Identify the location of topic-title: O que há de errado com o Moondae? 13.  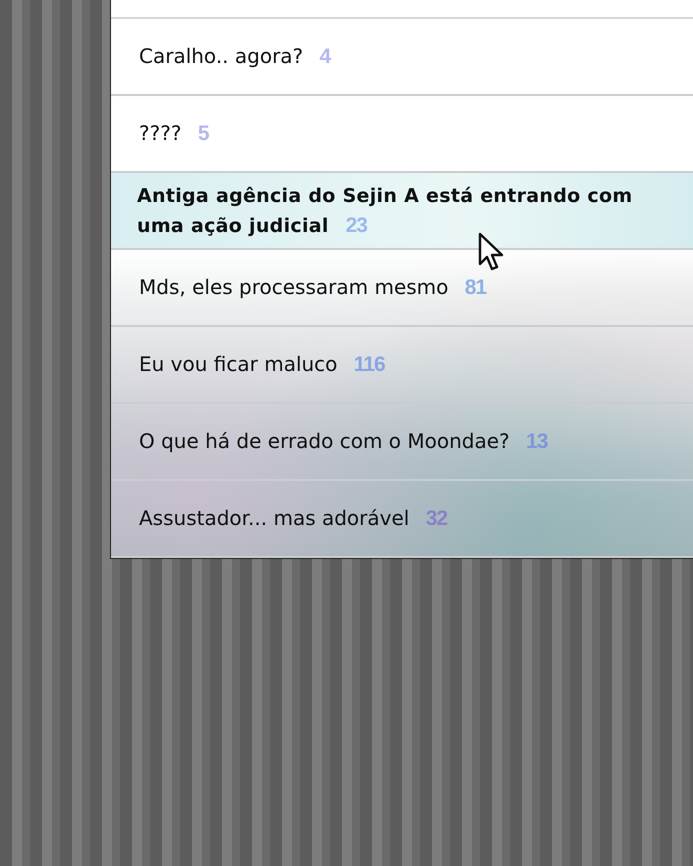
(343, 441).